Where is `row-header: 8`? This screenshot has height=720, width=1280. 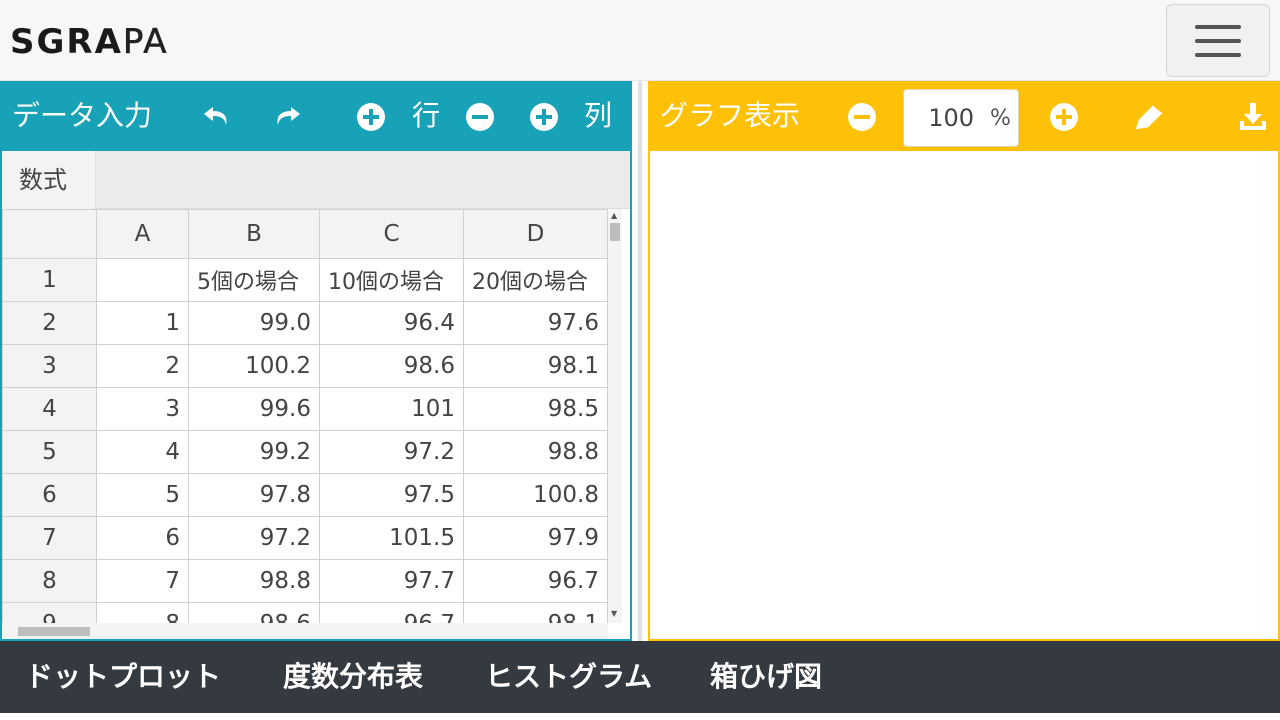
row-header: 8 is located at coordinates (49, 581).